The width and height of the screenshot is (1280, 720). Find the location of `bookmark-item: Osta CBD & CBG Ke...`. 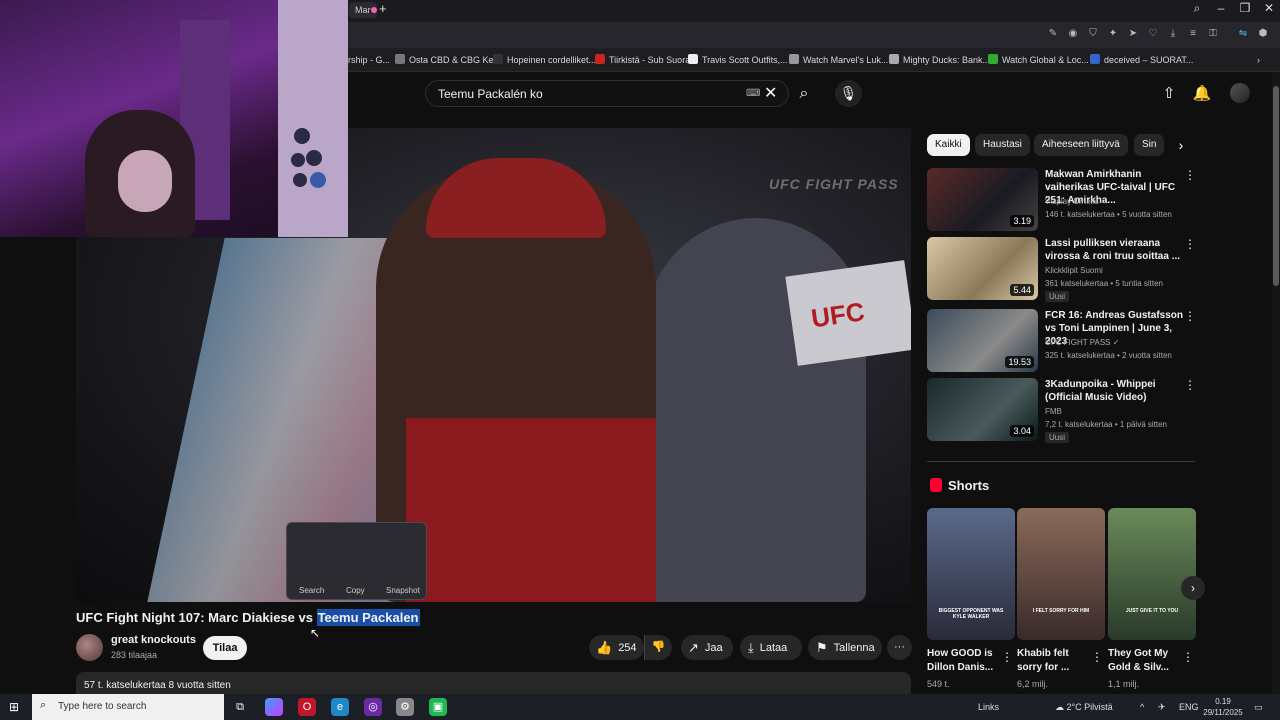

bookmark-item: Osta CBD & CBG Ke... is located at coordinates (448, 60).